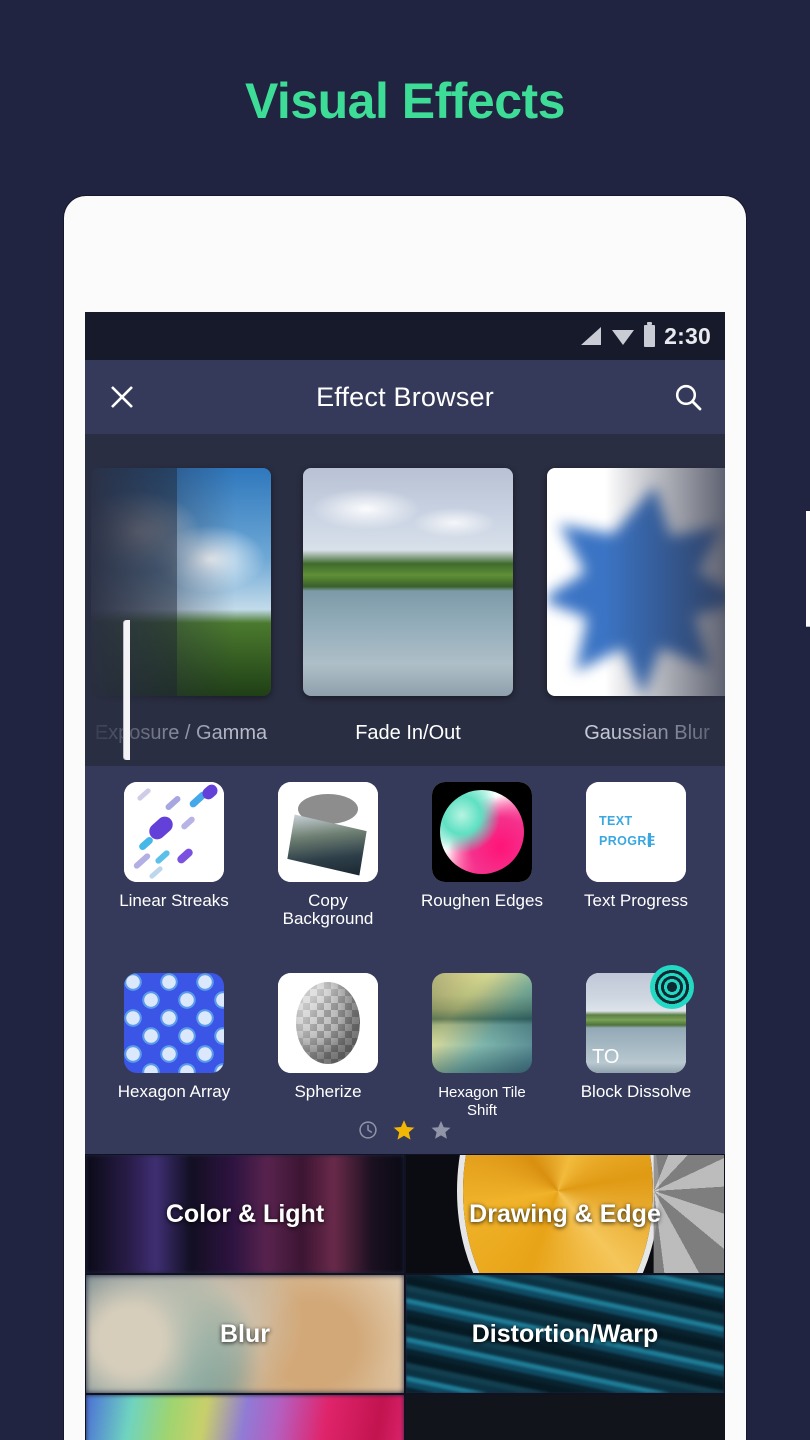 The width and height of the screenshot is (810, 1440). Describe the element at coordinates (328, 1091) in the screenshot. I see `effect-label: Spherize` at that location.